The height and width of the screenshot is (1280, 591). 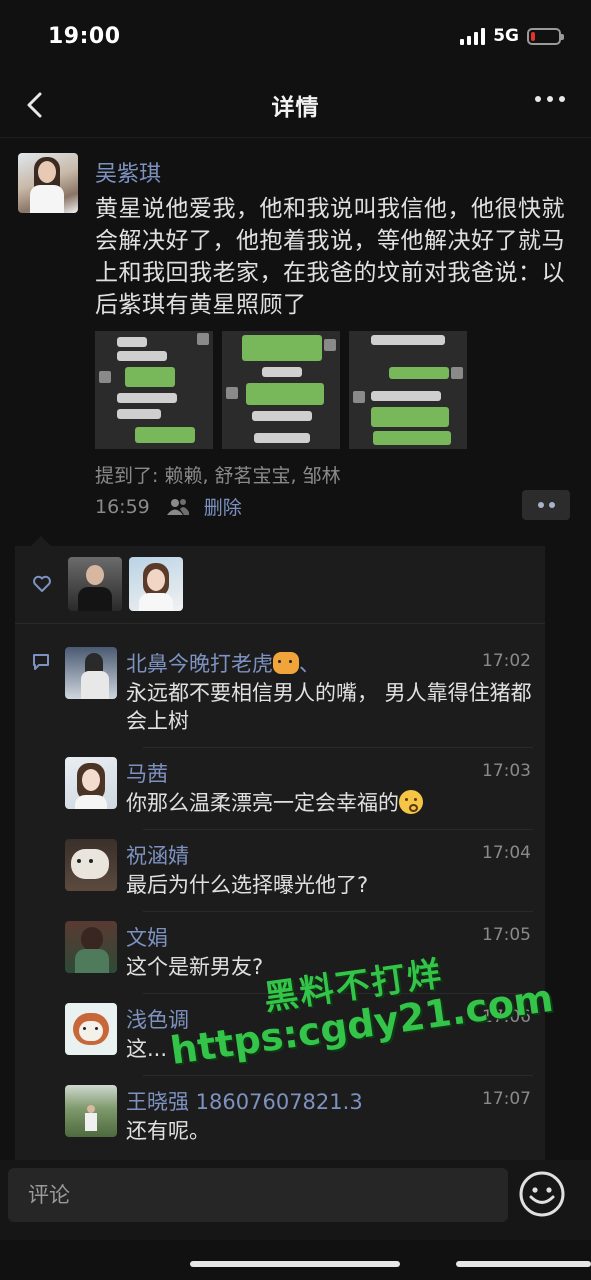 I want to click on heart-icon, so click(x=42, y=583).